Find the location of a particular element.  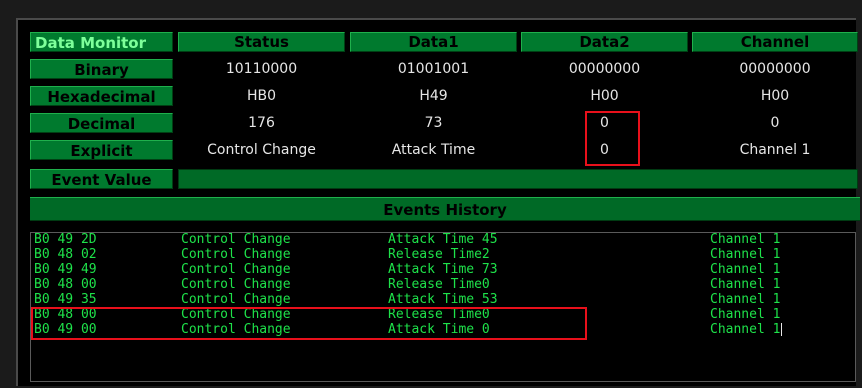

decimal-channel-value: 0 is located at coordinates (775, 123).